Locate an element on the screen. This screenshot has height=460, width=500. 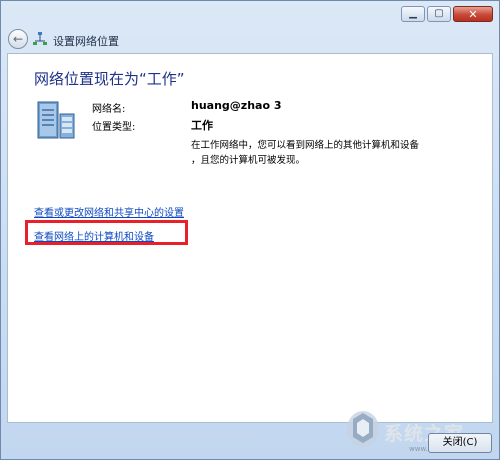
description-line-1: 在工作网络中，您可以看到网络上的其他计算机和设备 is located at coordinates (305, 145).